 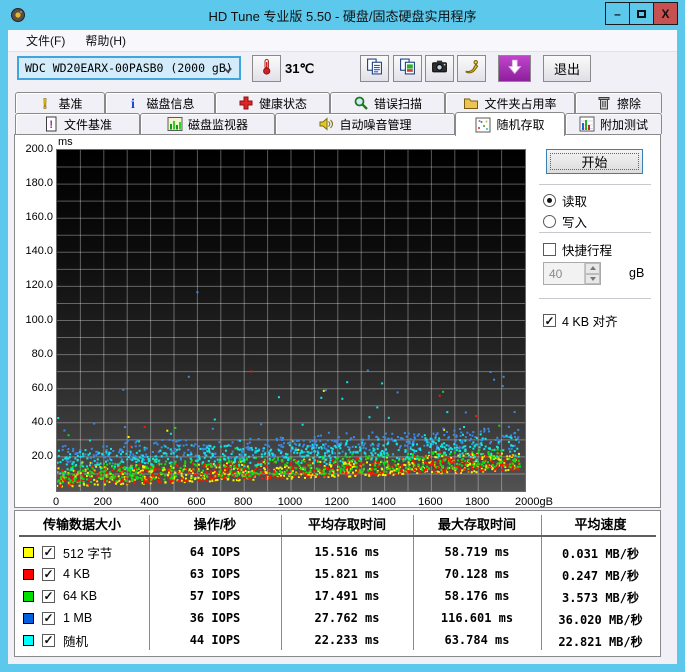 What do you see at coordinates (246, 103) in the screenshot?
I see `health-icon` at bounding box center [246, 103].